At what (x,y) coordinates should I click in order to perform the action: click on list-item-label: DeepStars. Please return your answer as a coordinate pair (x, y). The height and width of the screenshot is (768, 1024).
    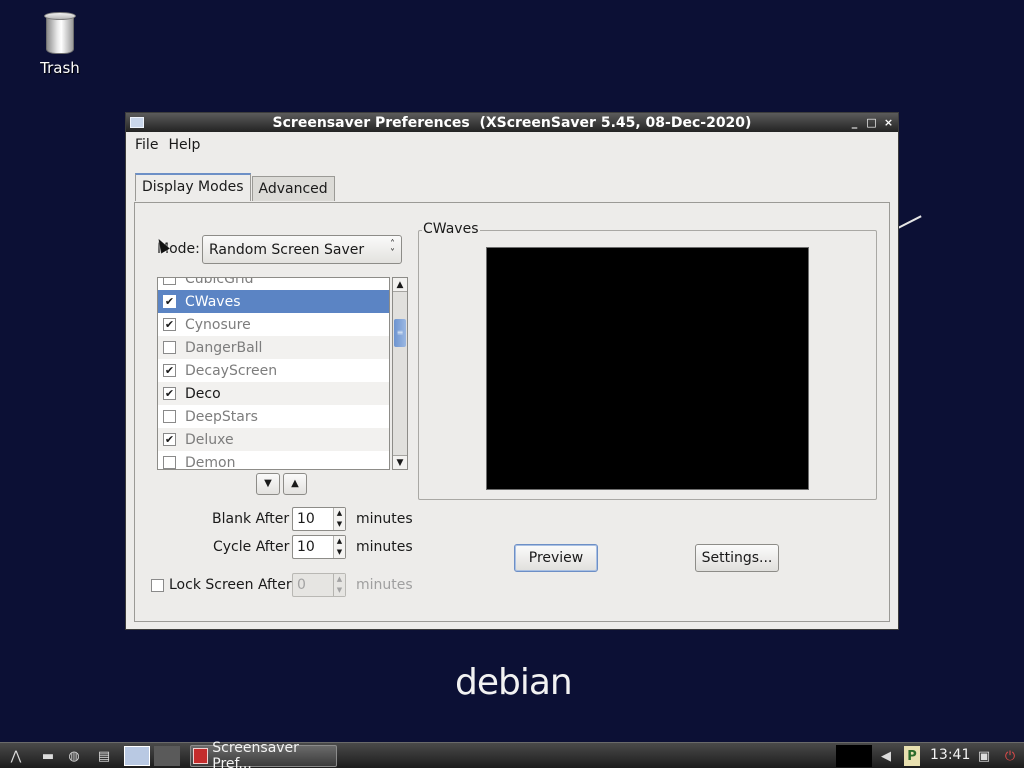
    Looking at the image, I should click on (221, 416).